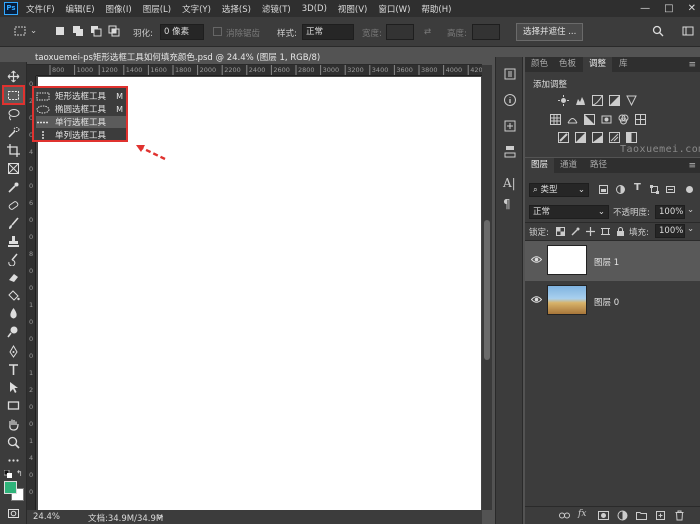 The height and width of the screenshot is (524, 700). Describe the element at coordinates (13, 424) in the screenshot. I see `hand-tool` at that location.